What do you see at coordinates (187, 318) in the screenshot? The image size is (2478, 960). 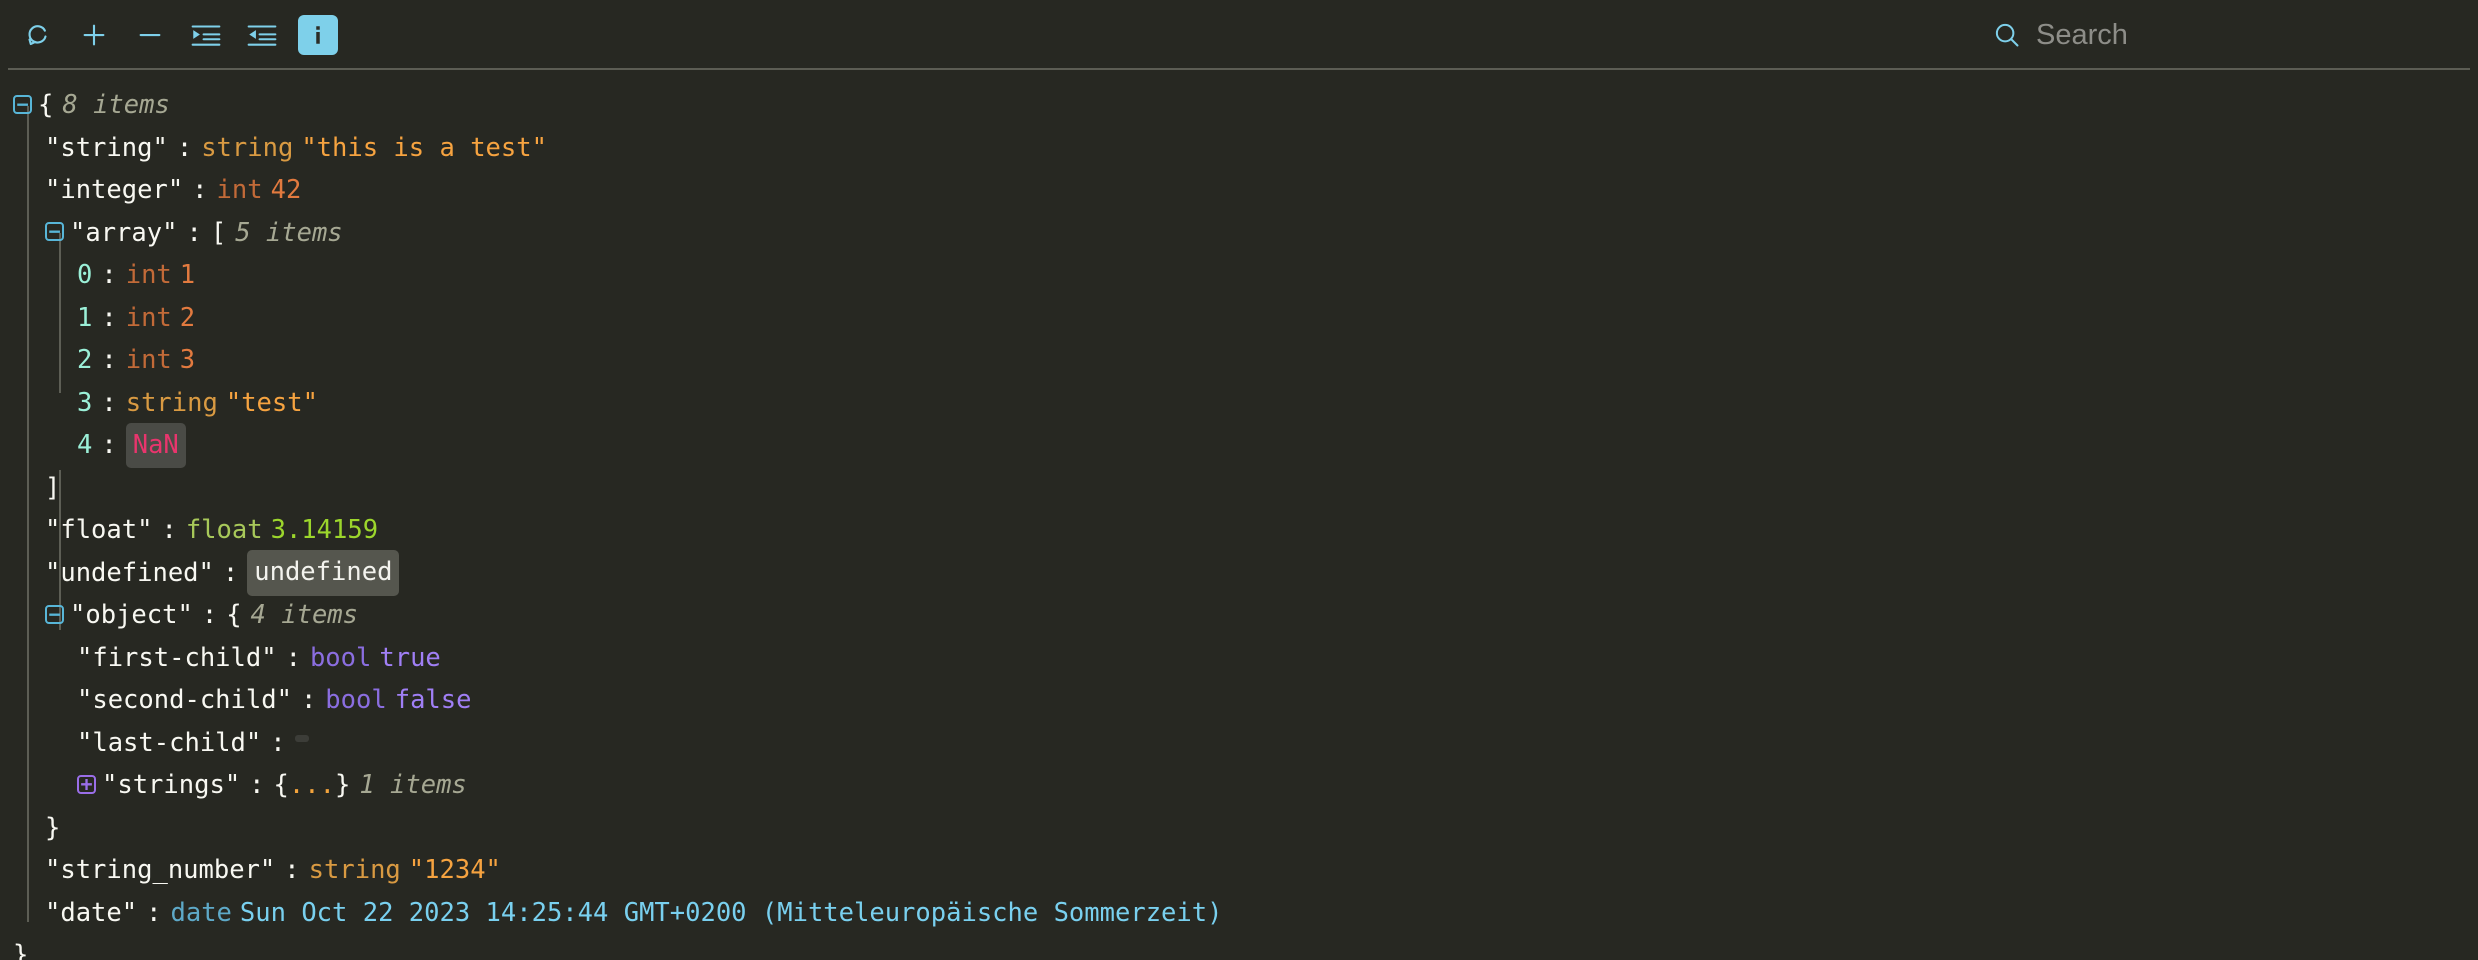 I see `value-array-item: 2` at bounding box center [187, 318].